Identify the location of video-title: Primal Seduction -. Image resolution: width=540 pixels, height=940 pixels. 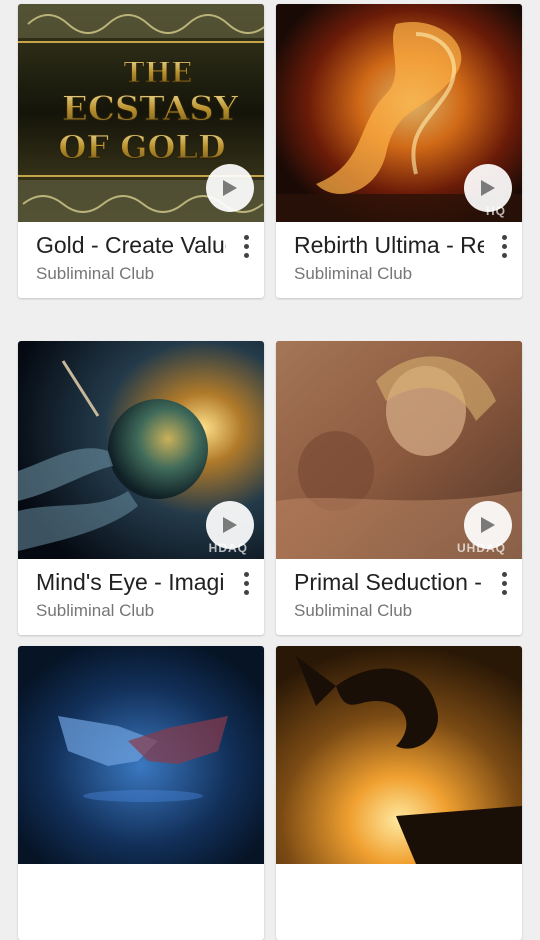
(389, 582).